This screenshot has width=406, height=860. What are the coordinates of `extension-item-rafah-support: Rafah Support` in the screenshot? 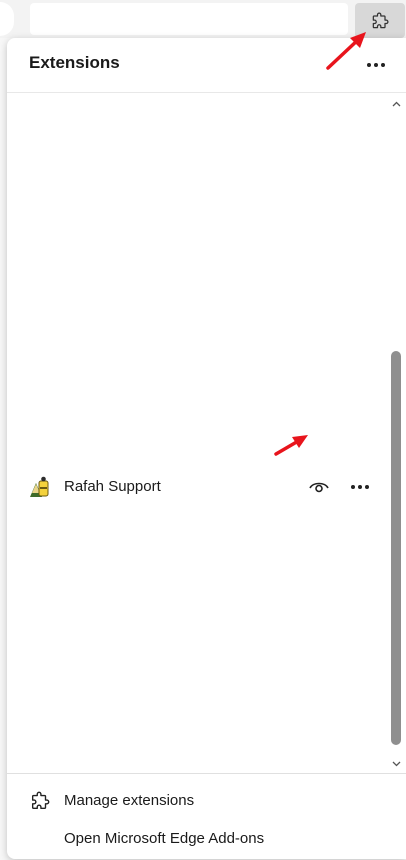 It's located at (197, 487).